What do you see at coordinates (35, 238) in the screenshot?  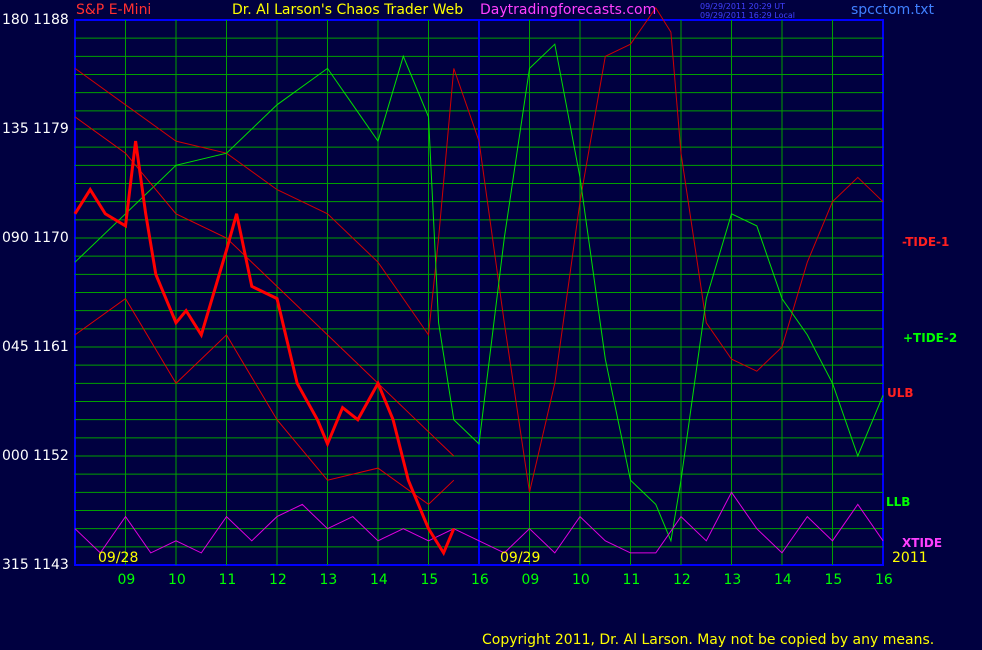 I see `y-tick-label: 090 1170` at bounding box center [35, 238].